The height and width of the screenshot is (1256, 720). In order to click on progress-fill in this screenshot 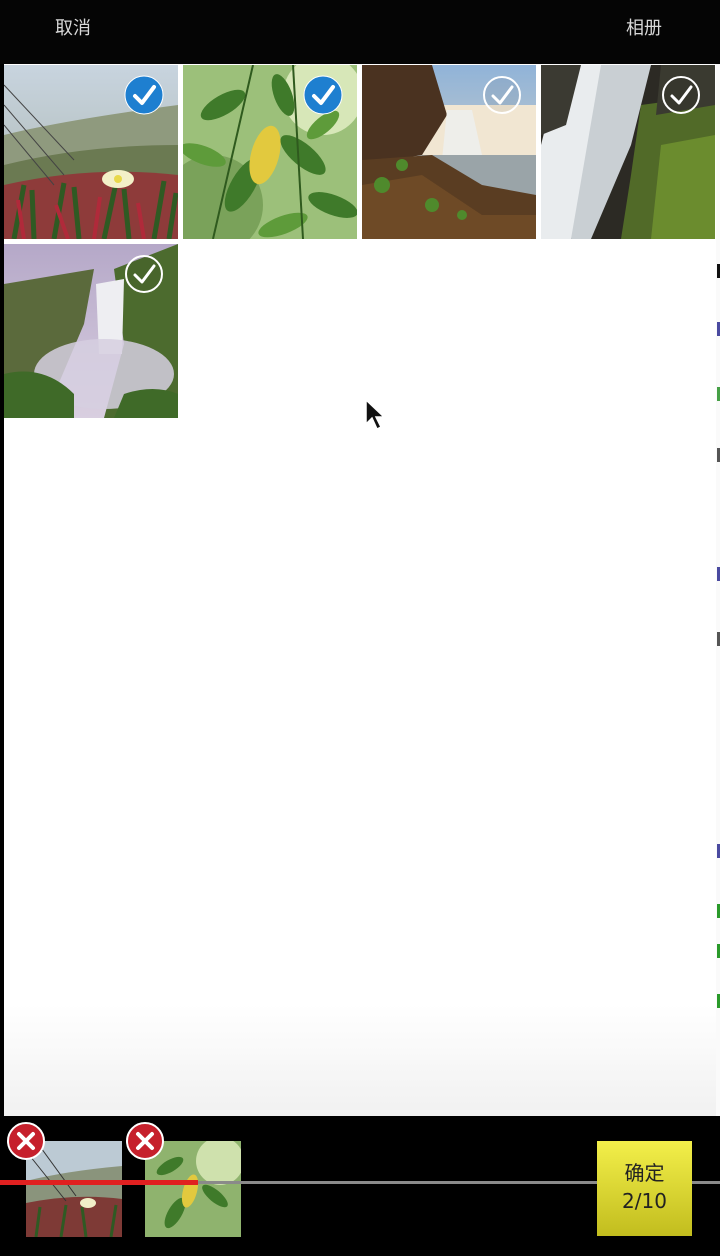, I will do `click(99, 1182)`.